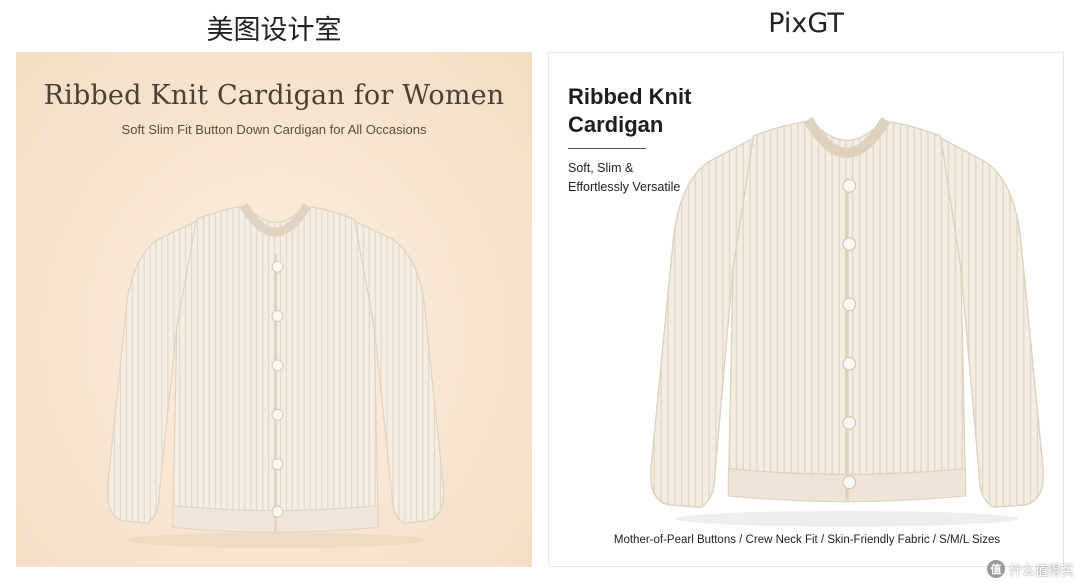  I want to click on watermark-text: 什么值得买, so click(1041, 570).